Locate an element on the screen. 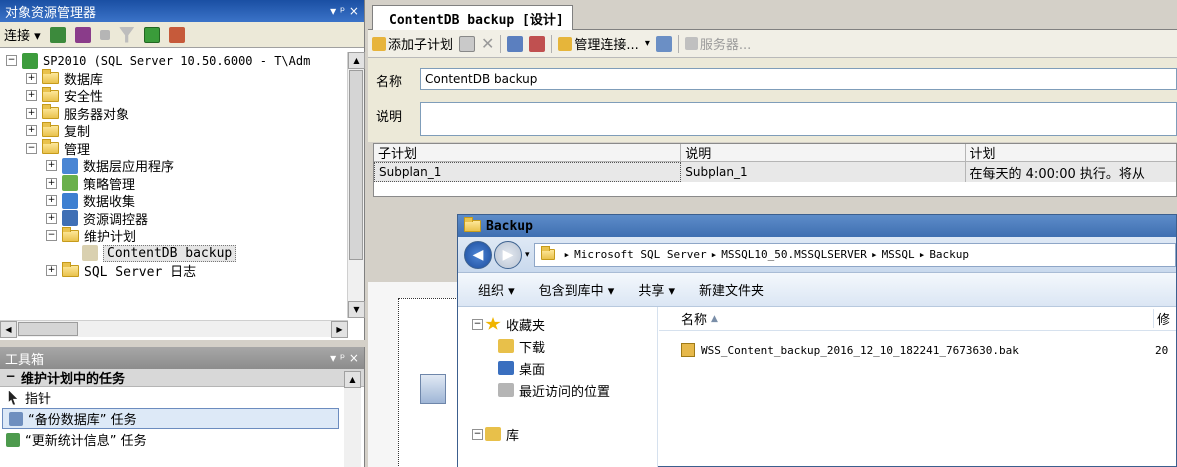  subplan-properties-icon is located at coordinates (467, 43).